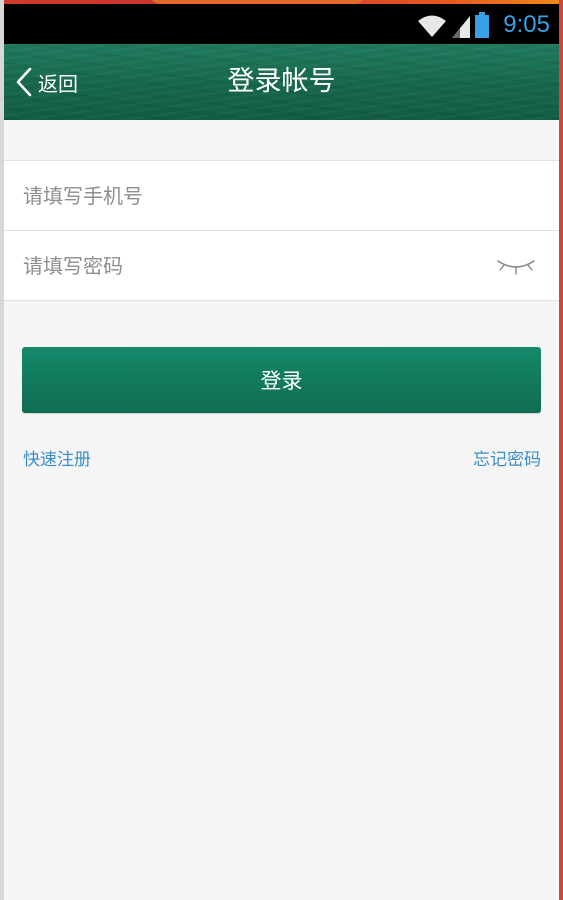 This screenshot has height=900, width=563. I want to click on left-border, so click(2, 450).